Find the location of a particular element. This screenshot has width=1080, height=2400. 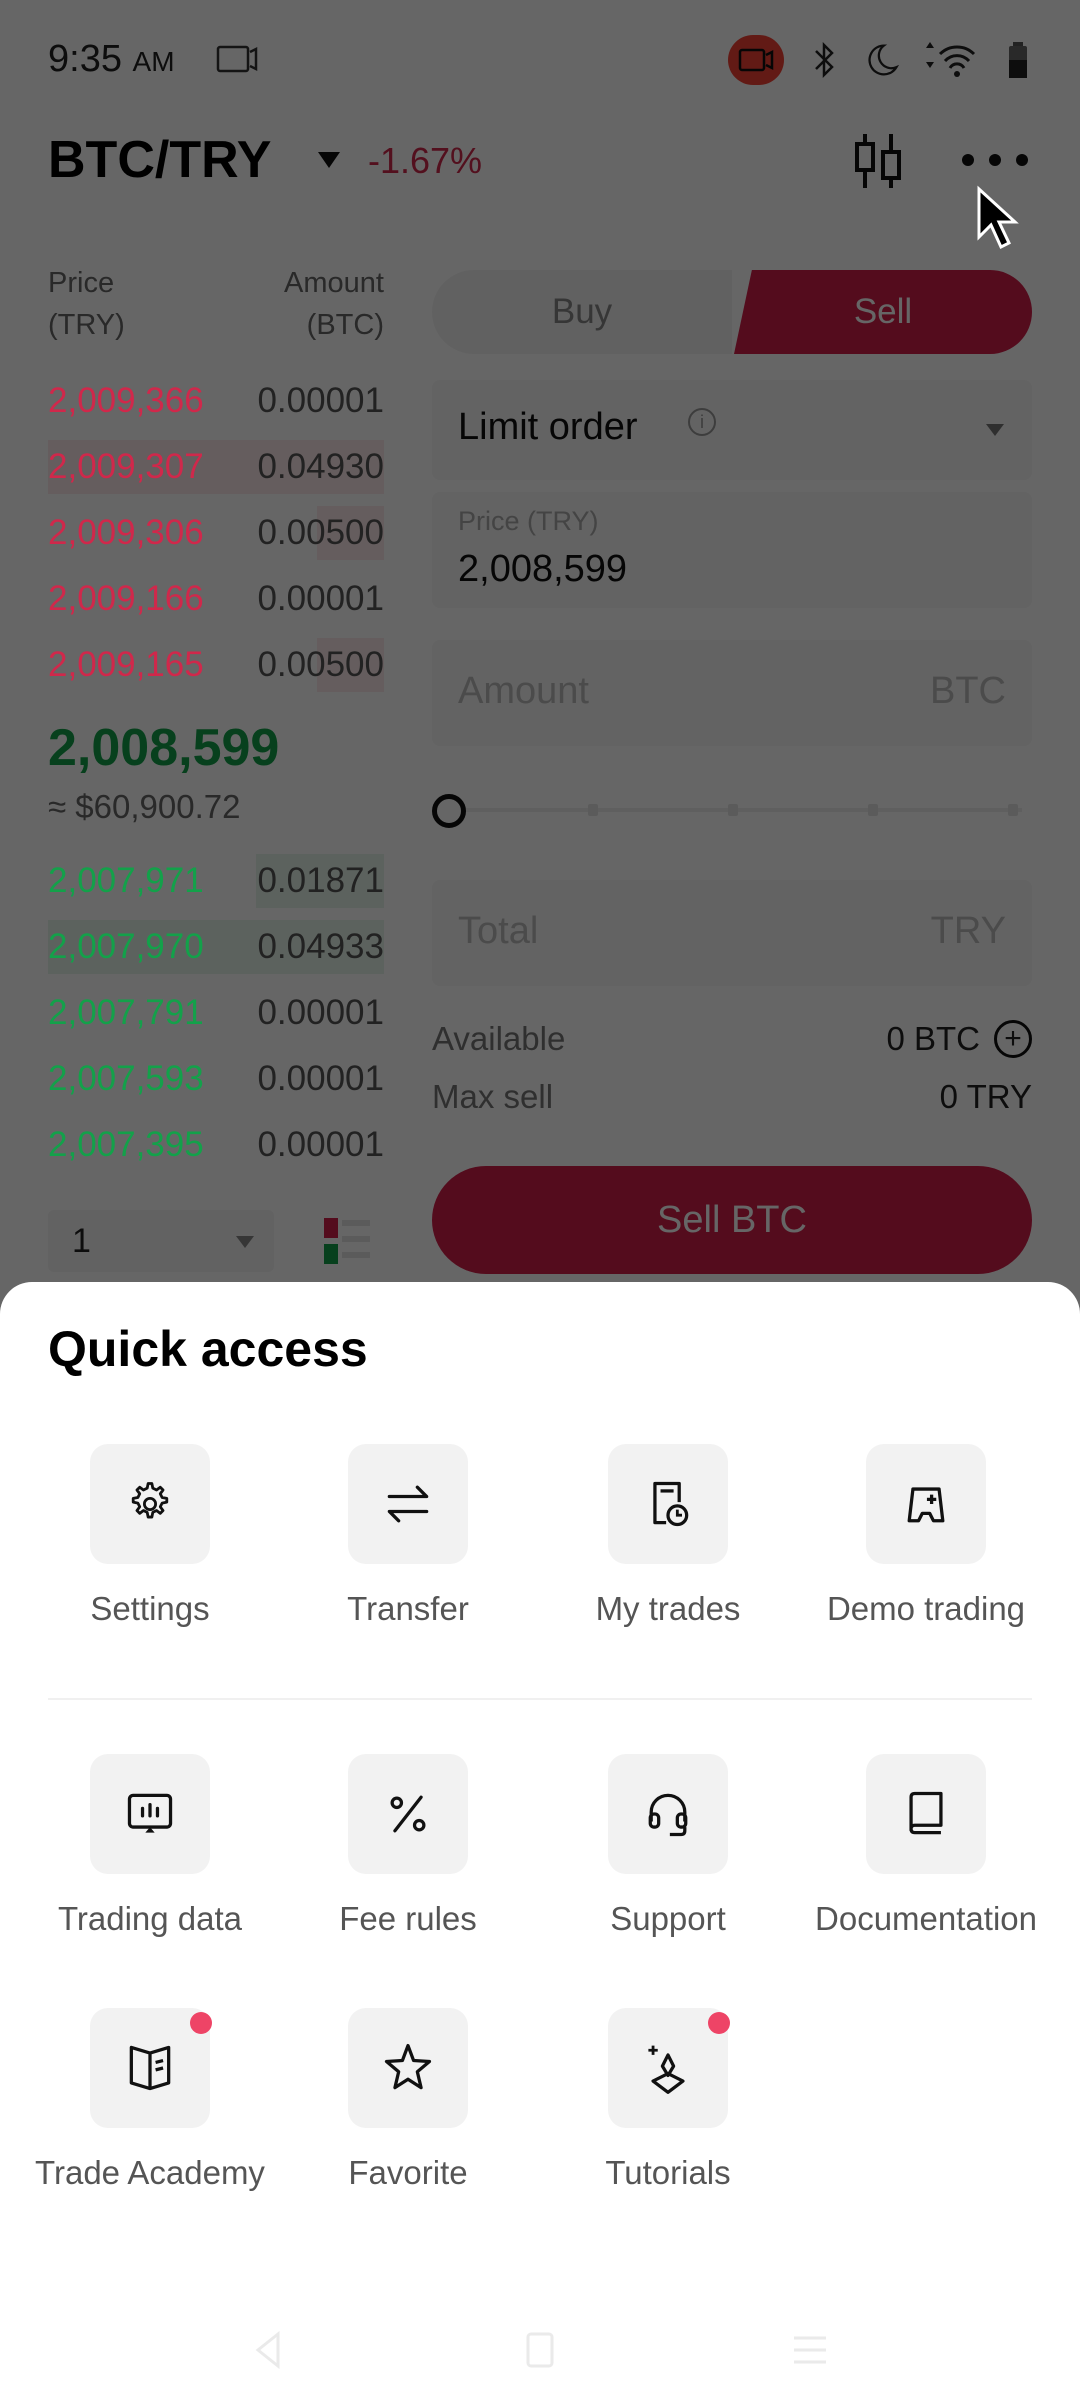

open-book-icon is located at coordinates (150, 2068).